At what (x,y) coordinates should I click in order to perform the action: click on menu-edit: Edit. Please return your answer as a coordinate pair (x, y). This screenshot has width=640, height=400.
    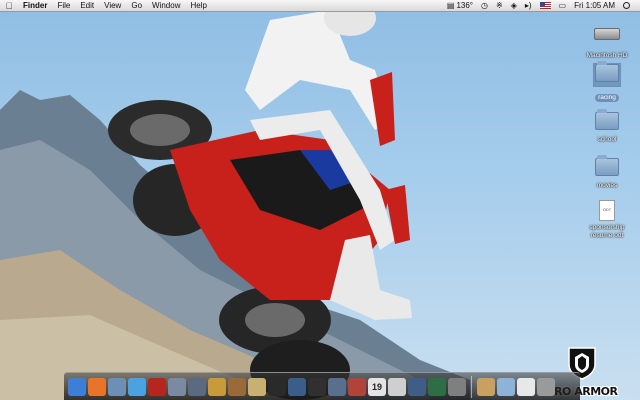
    Looking at the image, I should click on (87, 6).